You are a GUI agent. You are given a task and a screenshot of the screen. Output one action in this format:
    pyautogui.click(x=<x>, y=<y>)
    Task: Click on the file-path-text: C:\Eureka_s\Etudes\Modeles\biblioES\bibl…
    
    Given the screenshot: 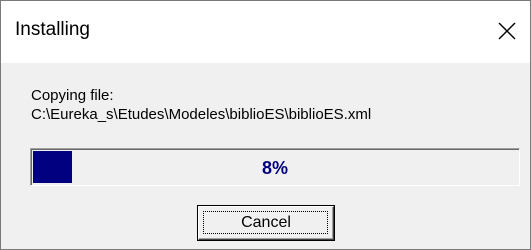 What is the action you would take?
    pyautogui.click(x=201, y=114)
    